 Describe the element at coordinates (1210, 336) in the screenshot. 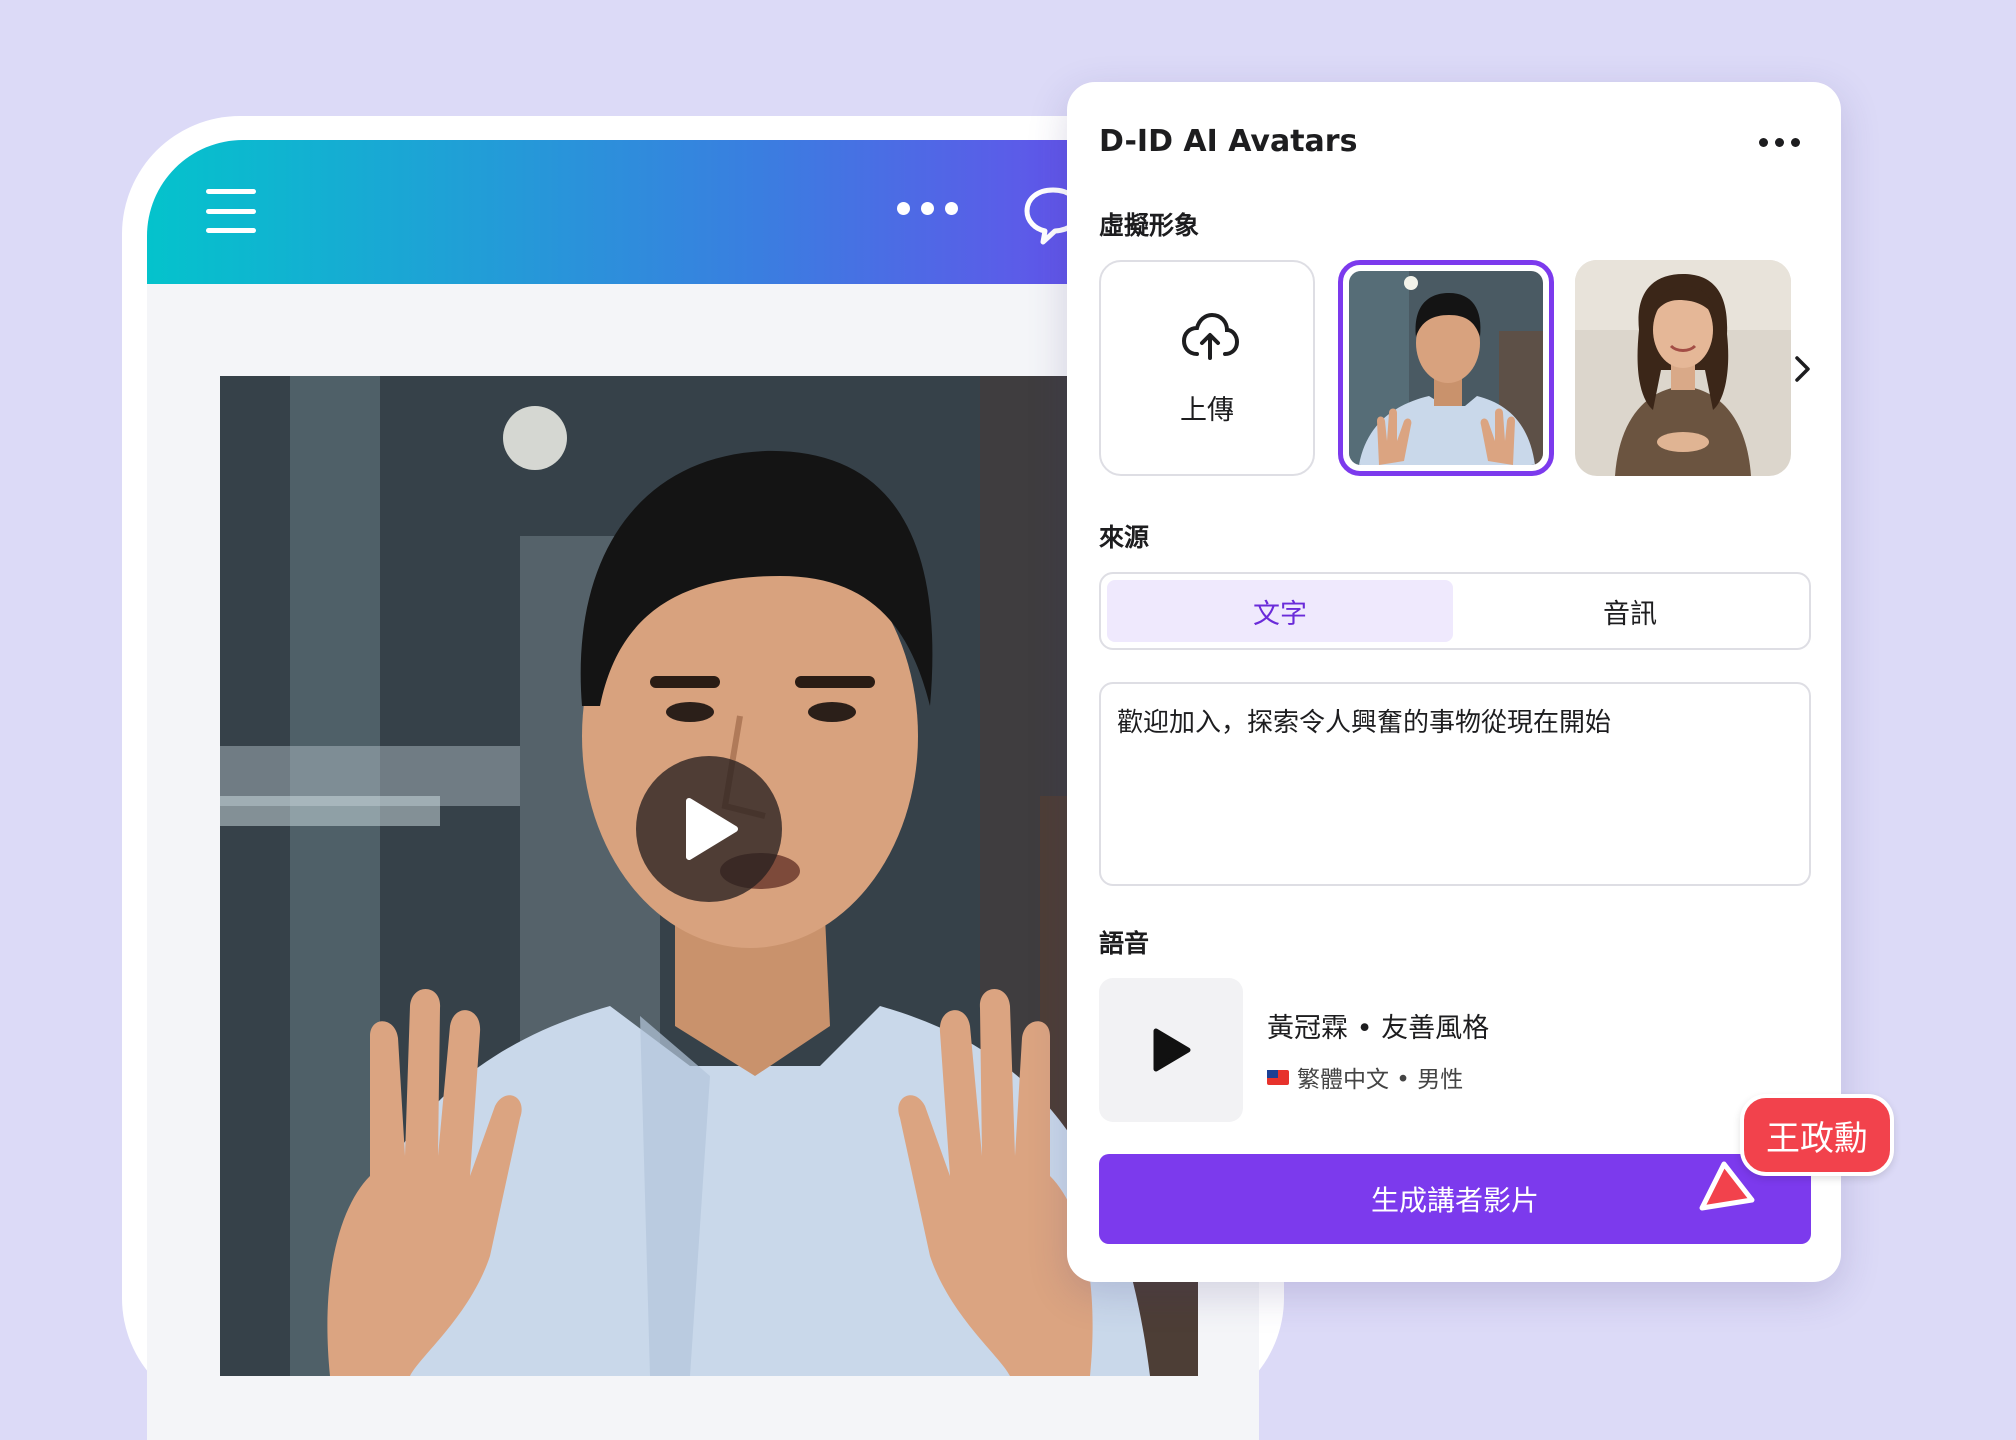

I see `cloud-upload-icon` at that location.